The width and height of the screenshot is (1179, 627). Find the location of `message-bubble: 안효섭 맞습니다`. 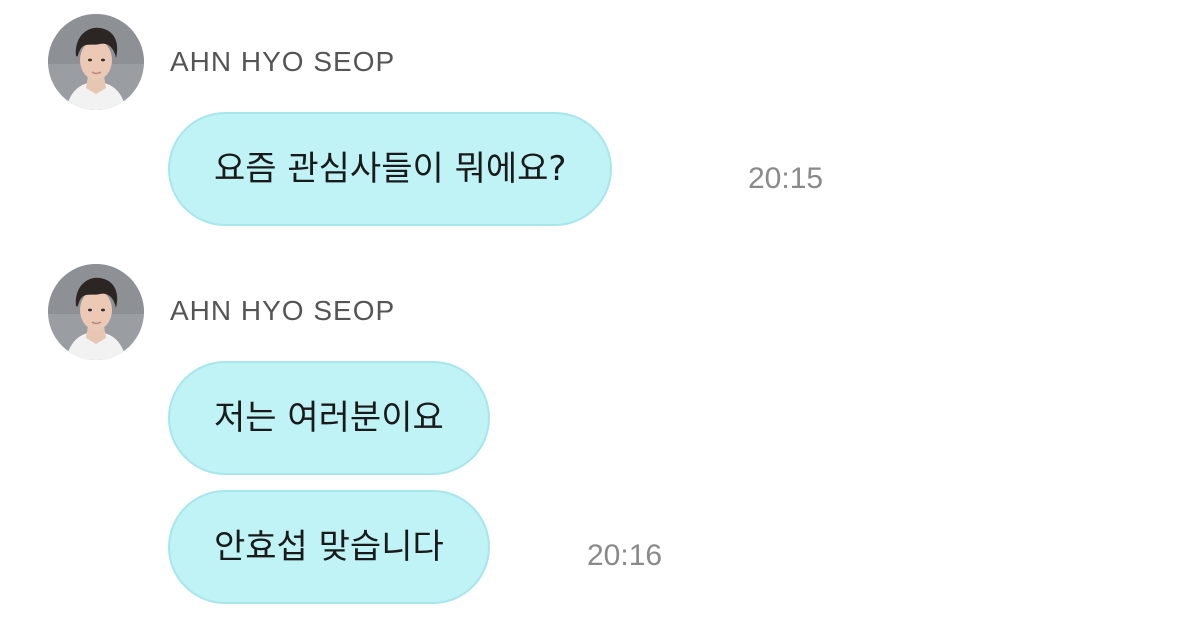

message-bubble: 안효섭 맞습니다 is located at coordinates (329, 547).